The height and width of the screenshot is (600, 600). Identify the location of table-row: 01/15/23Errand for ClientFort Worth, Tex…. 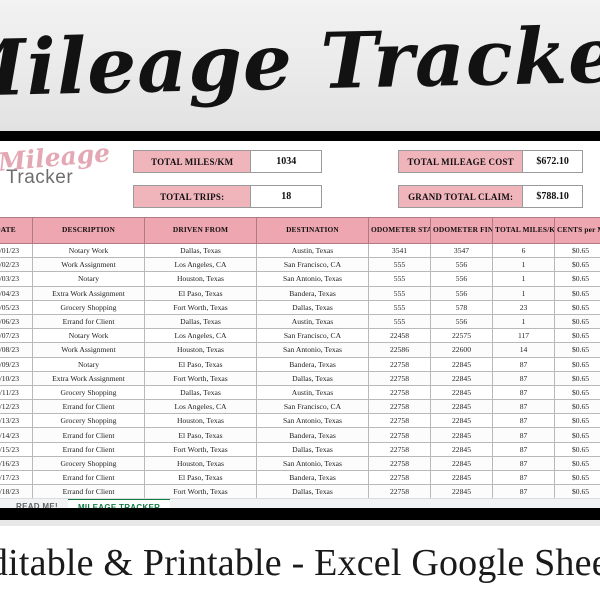
(300, 449).